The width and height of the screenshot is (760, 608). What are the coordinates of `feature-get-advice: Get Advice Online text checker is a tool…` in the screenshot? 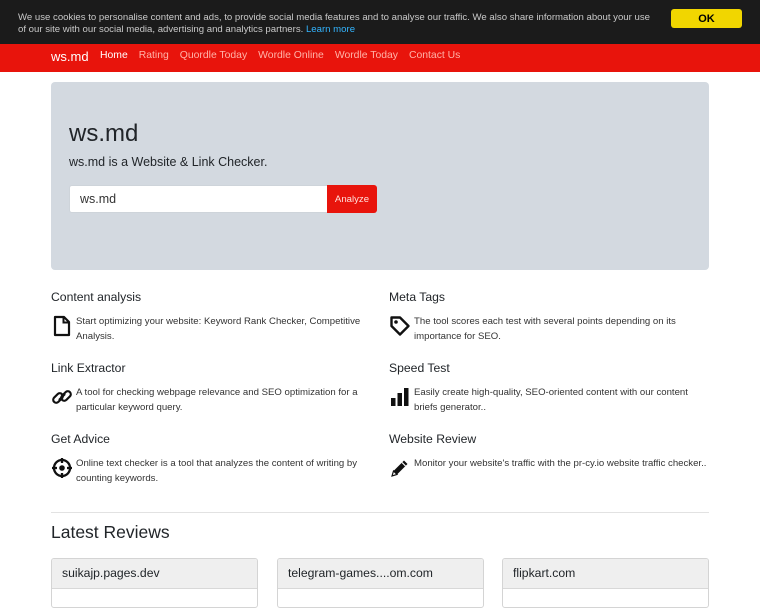 It's located at (211, 459).